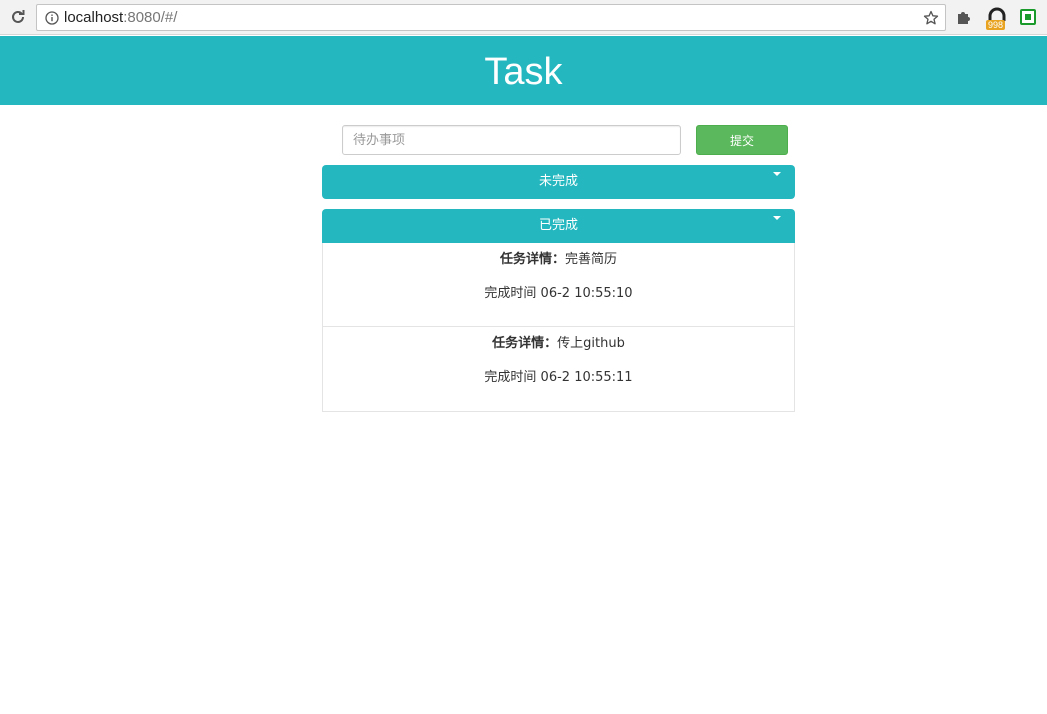 This screenshot has width=1047, height=714. Describe the element at coordinates (931, 18) in the screenshot. I see `bookmark-star-icon` at that location.